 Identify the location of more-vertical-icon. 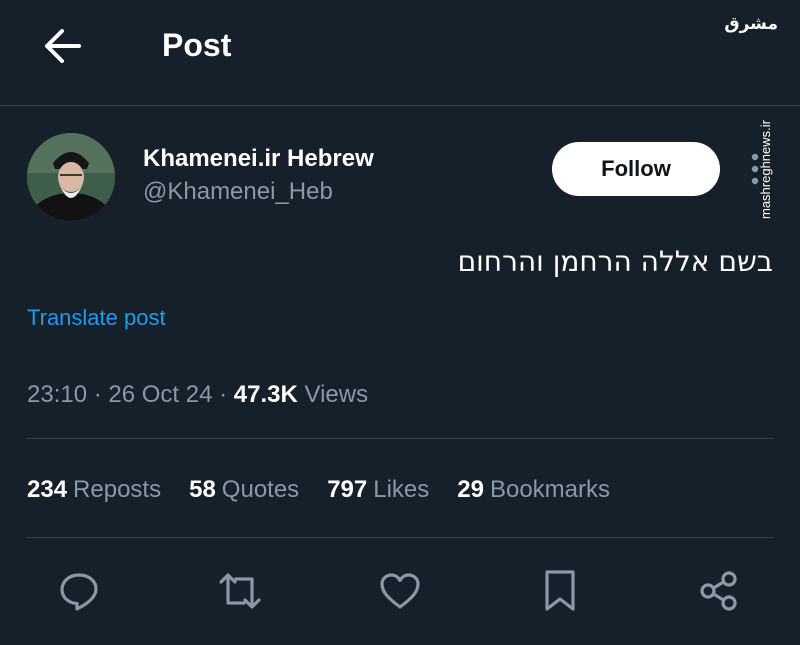
(755, 169).